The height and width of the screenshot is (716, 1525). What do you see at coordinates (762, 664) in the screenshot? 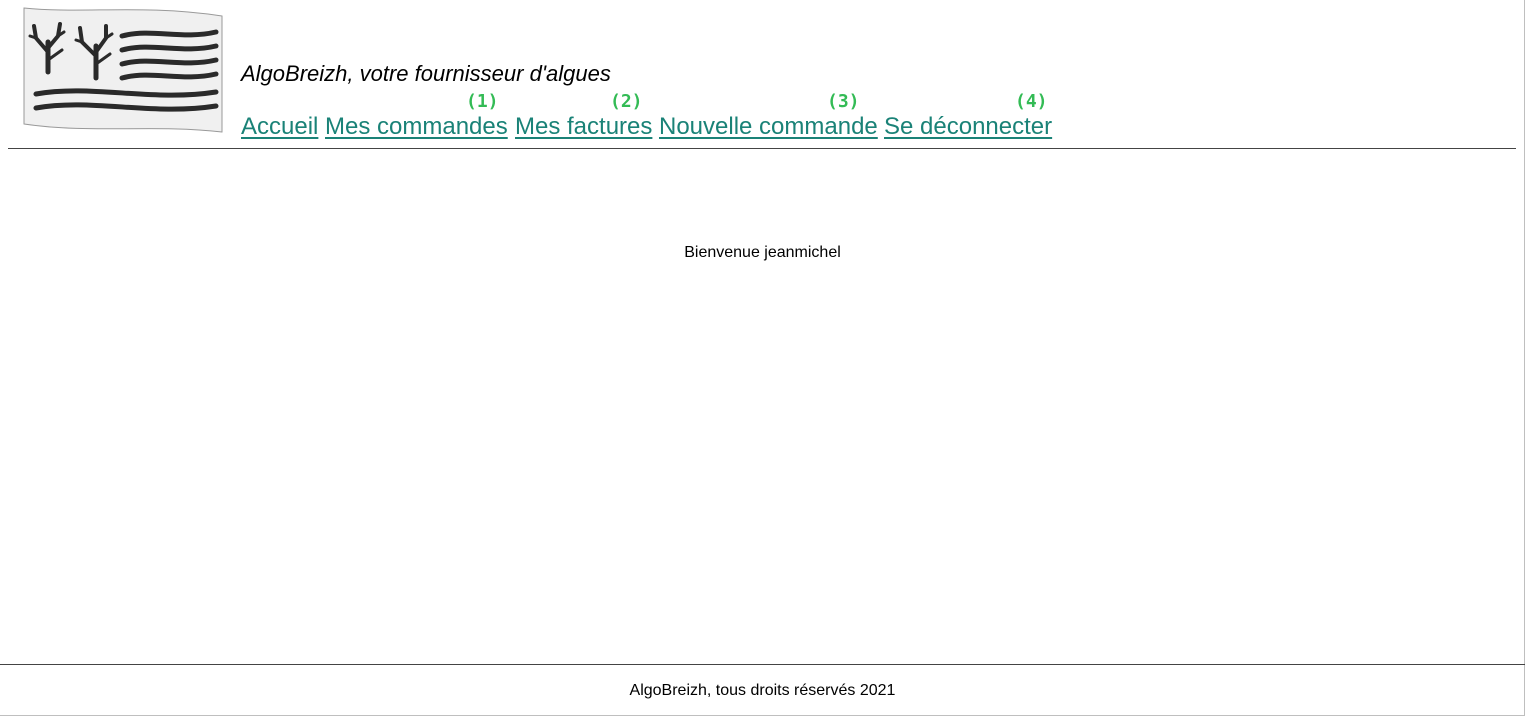
I see `footer-divider` at bounding box center [762, 664].